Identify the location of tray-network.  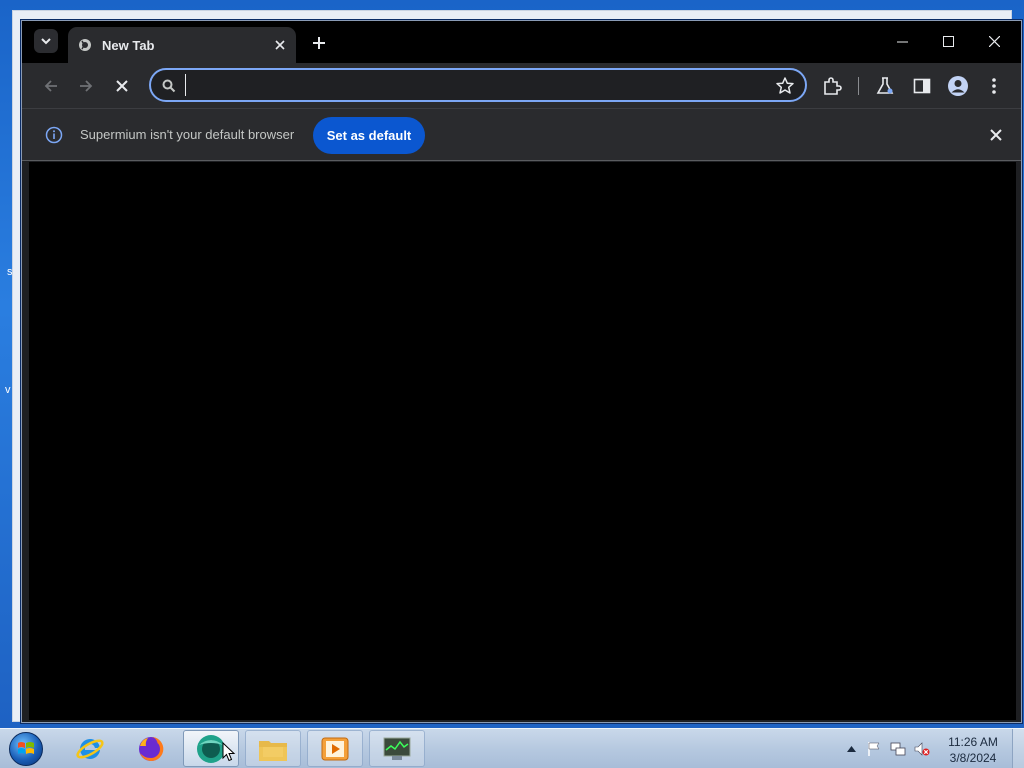
(898, 749).